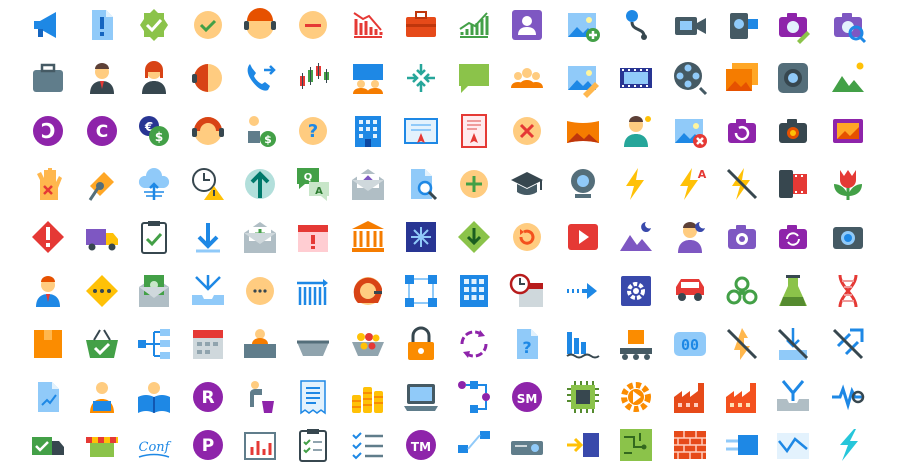 Image resolution: width=900 pixels, height=463 pixels. I want to click on stock-report-icon, so click(48, 397).